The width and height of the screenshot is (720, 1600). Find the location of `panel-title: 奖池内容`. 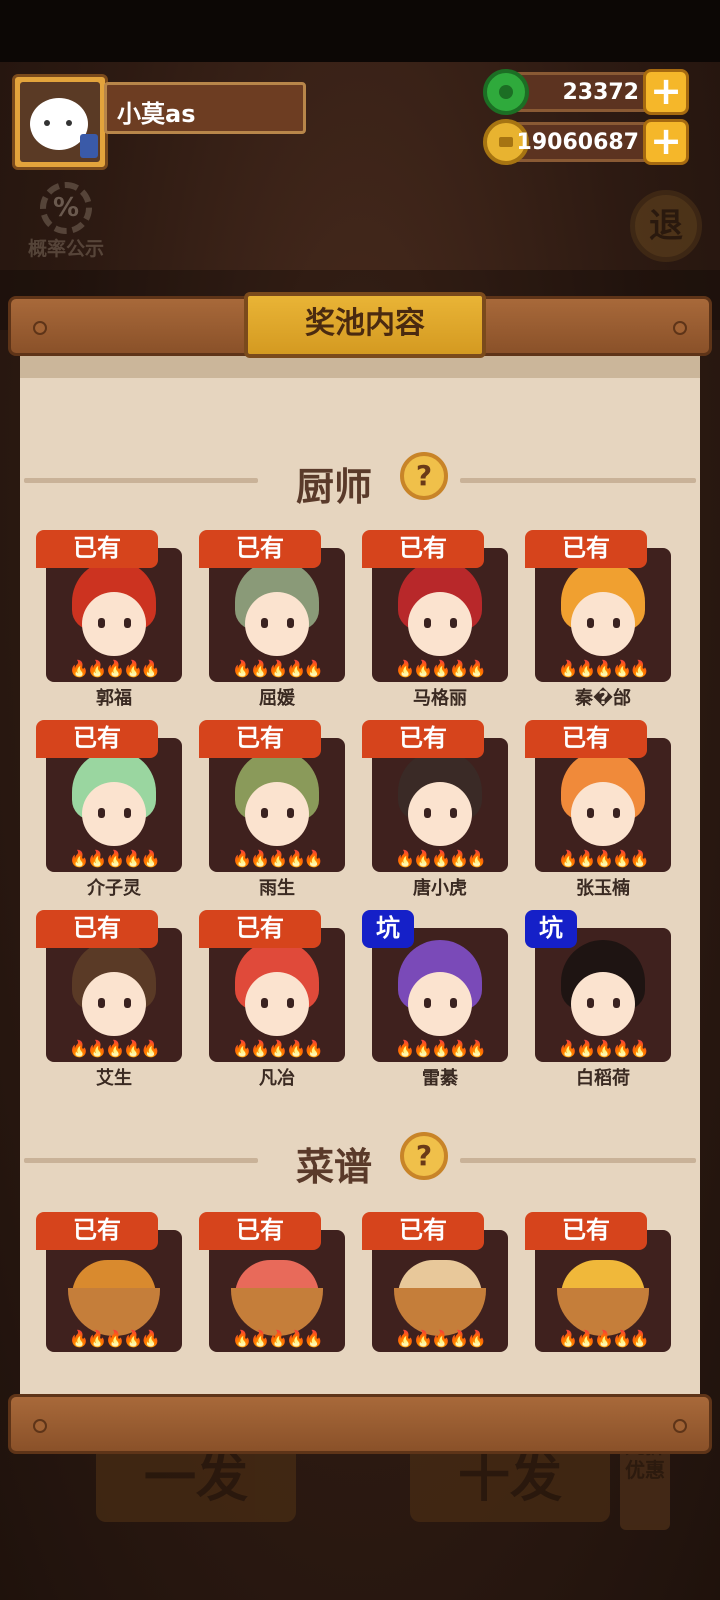

panel-title: 奖池内容 is located at coordinates (365, 325).